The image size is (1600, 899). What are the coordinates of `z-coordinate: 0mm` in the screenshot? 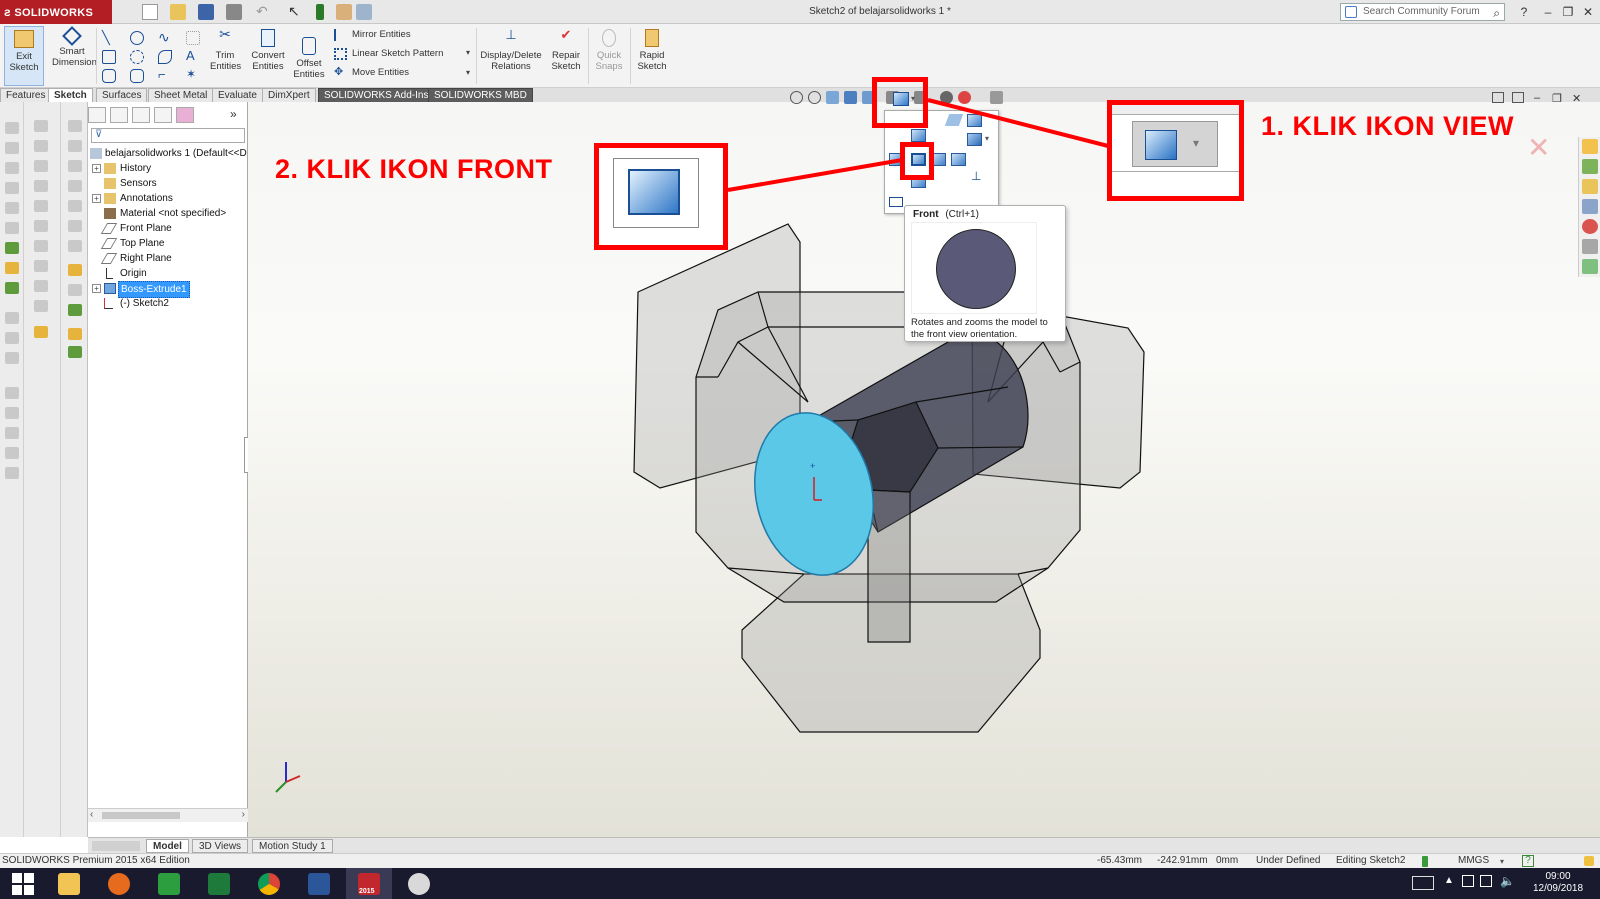 It's located at (1227, 860).